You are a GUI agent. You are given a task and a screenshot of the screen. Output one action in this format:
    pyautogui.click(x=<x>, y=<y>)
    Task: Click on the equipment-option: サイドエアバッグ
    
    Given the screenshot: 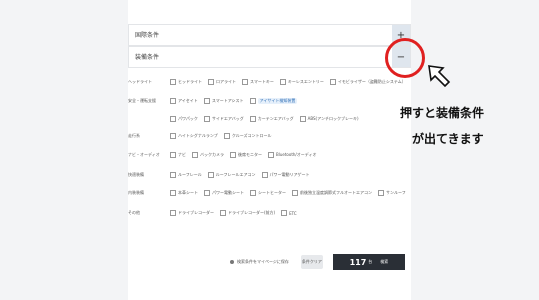 What is the action you would take?
    pyautogui.click(x=223, y=119)
    